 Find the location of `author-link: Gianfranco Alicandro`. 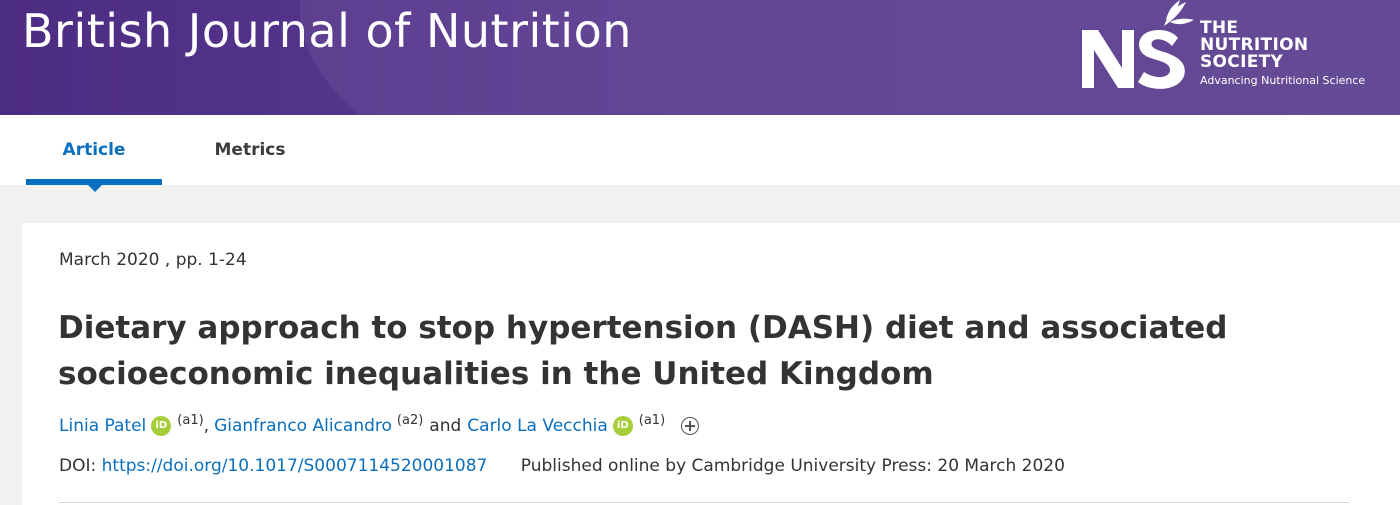

author-link: Gianfranco Alicandro is located at coordinates (303, 426).